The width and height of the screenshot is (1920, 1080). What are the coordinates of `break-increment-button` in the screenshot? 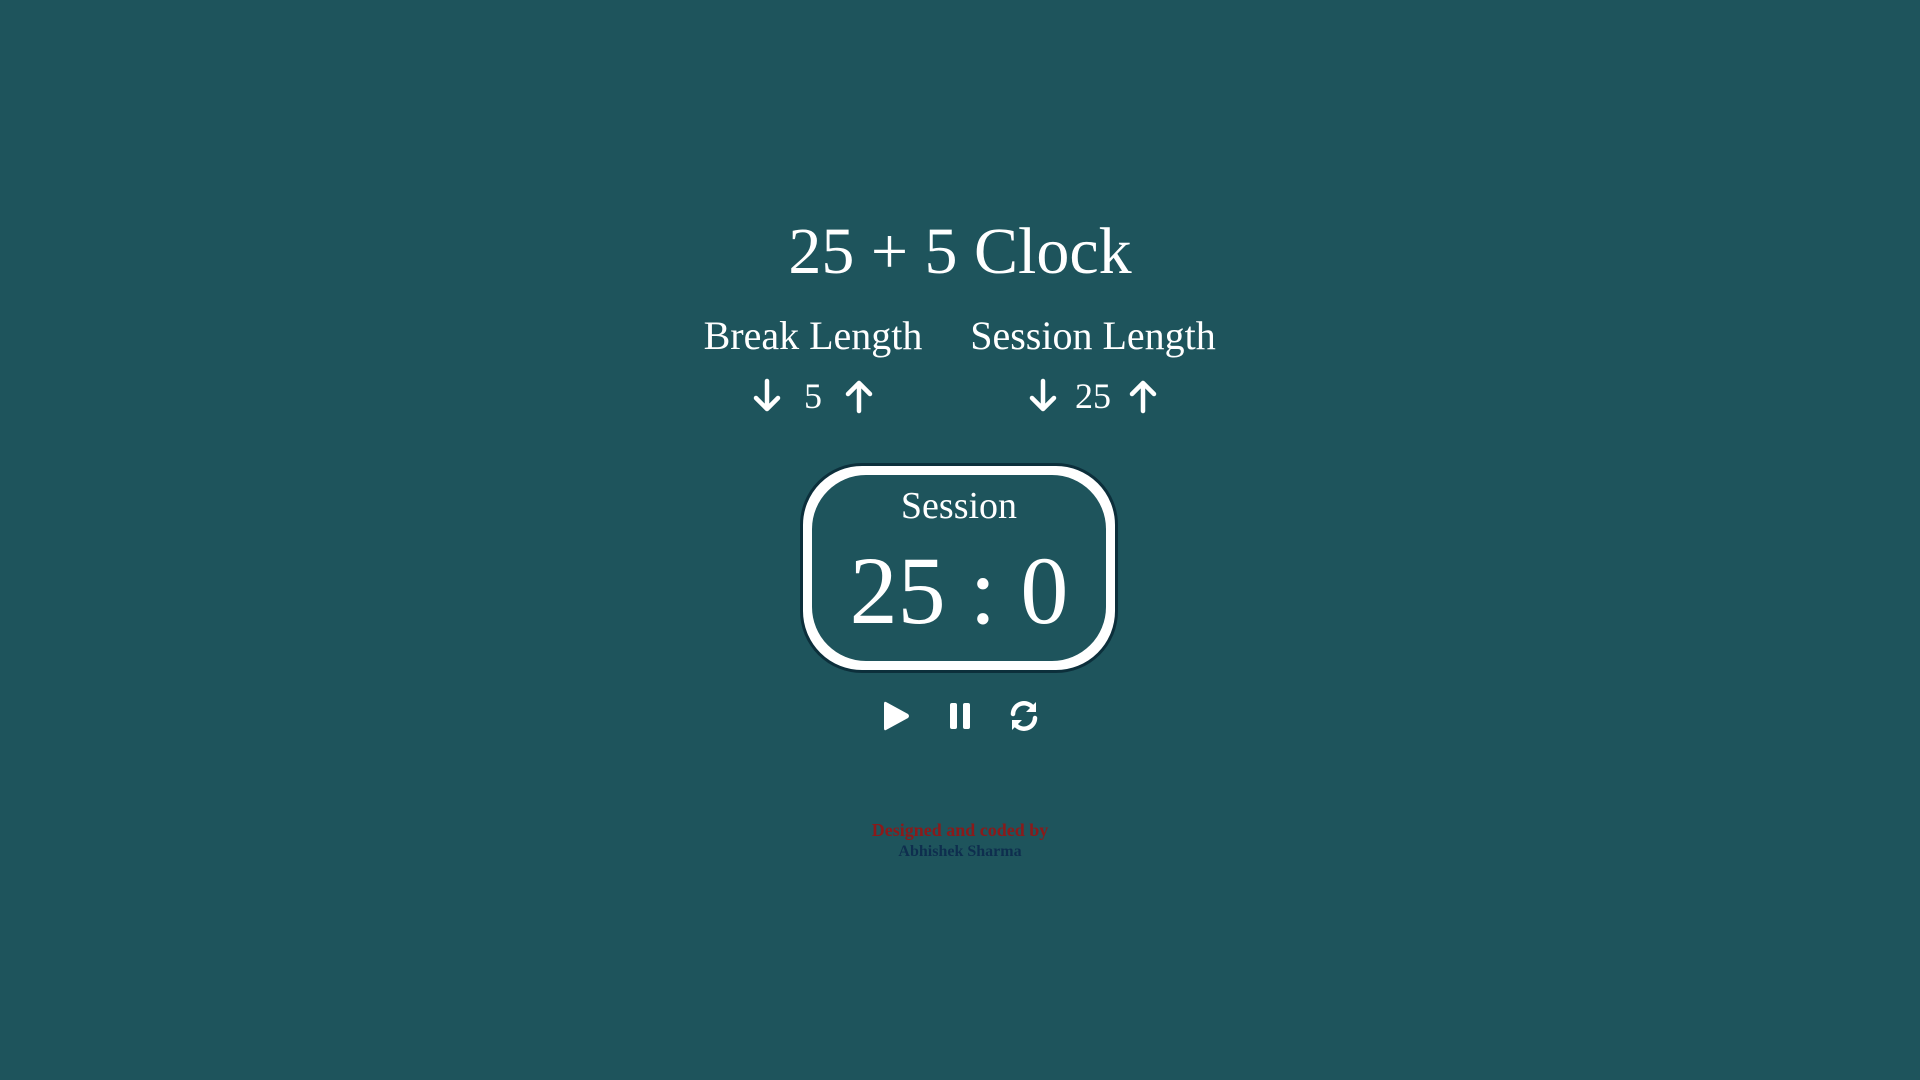 It's located at (859, 396).